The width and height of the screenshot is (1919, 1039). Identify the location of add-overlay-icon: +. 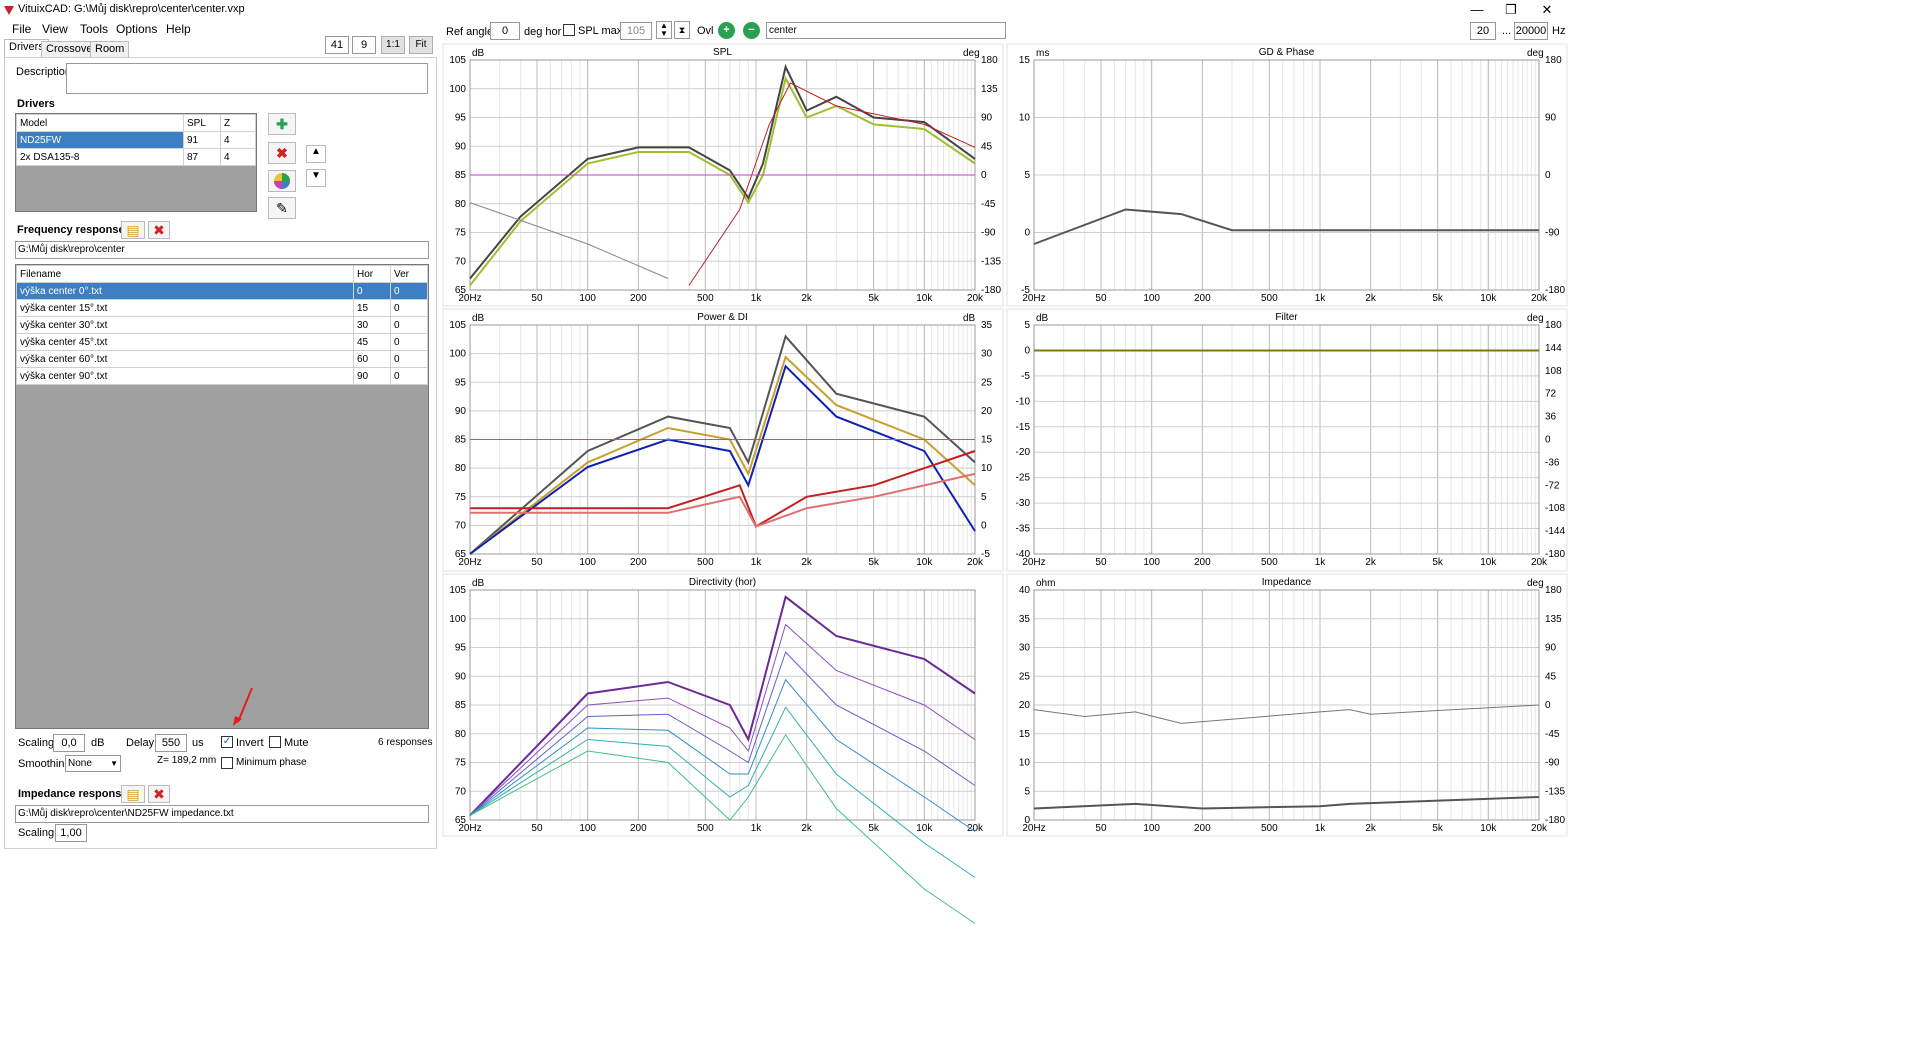
(726, 30).